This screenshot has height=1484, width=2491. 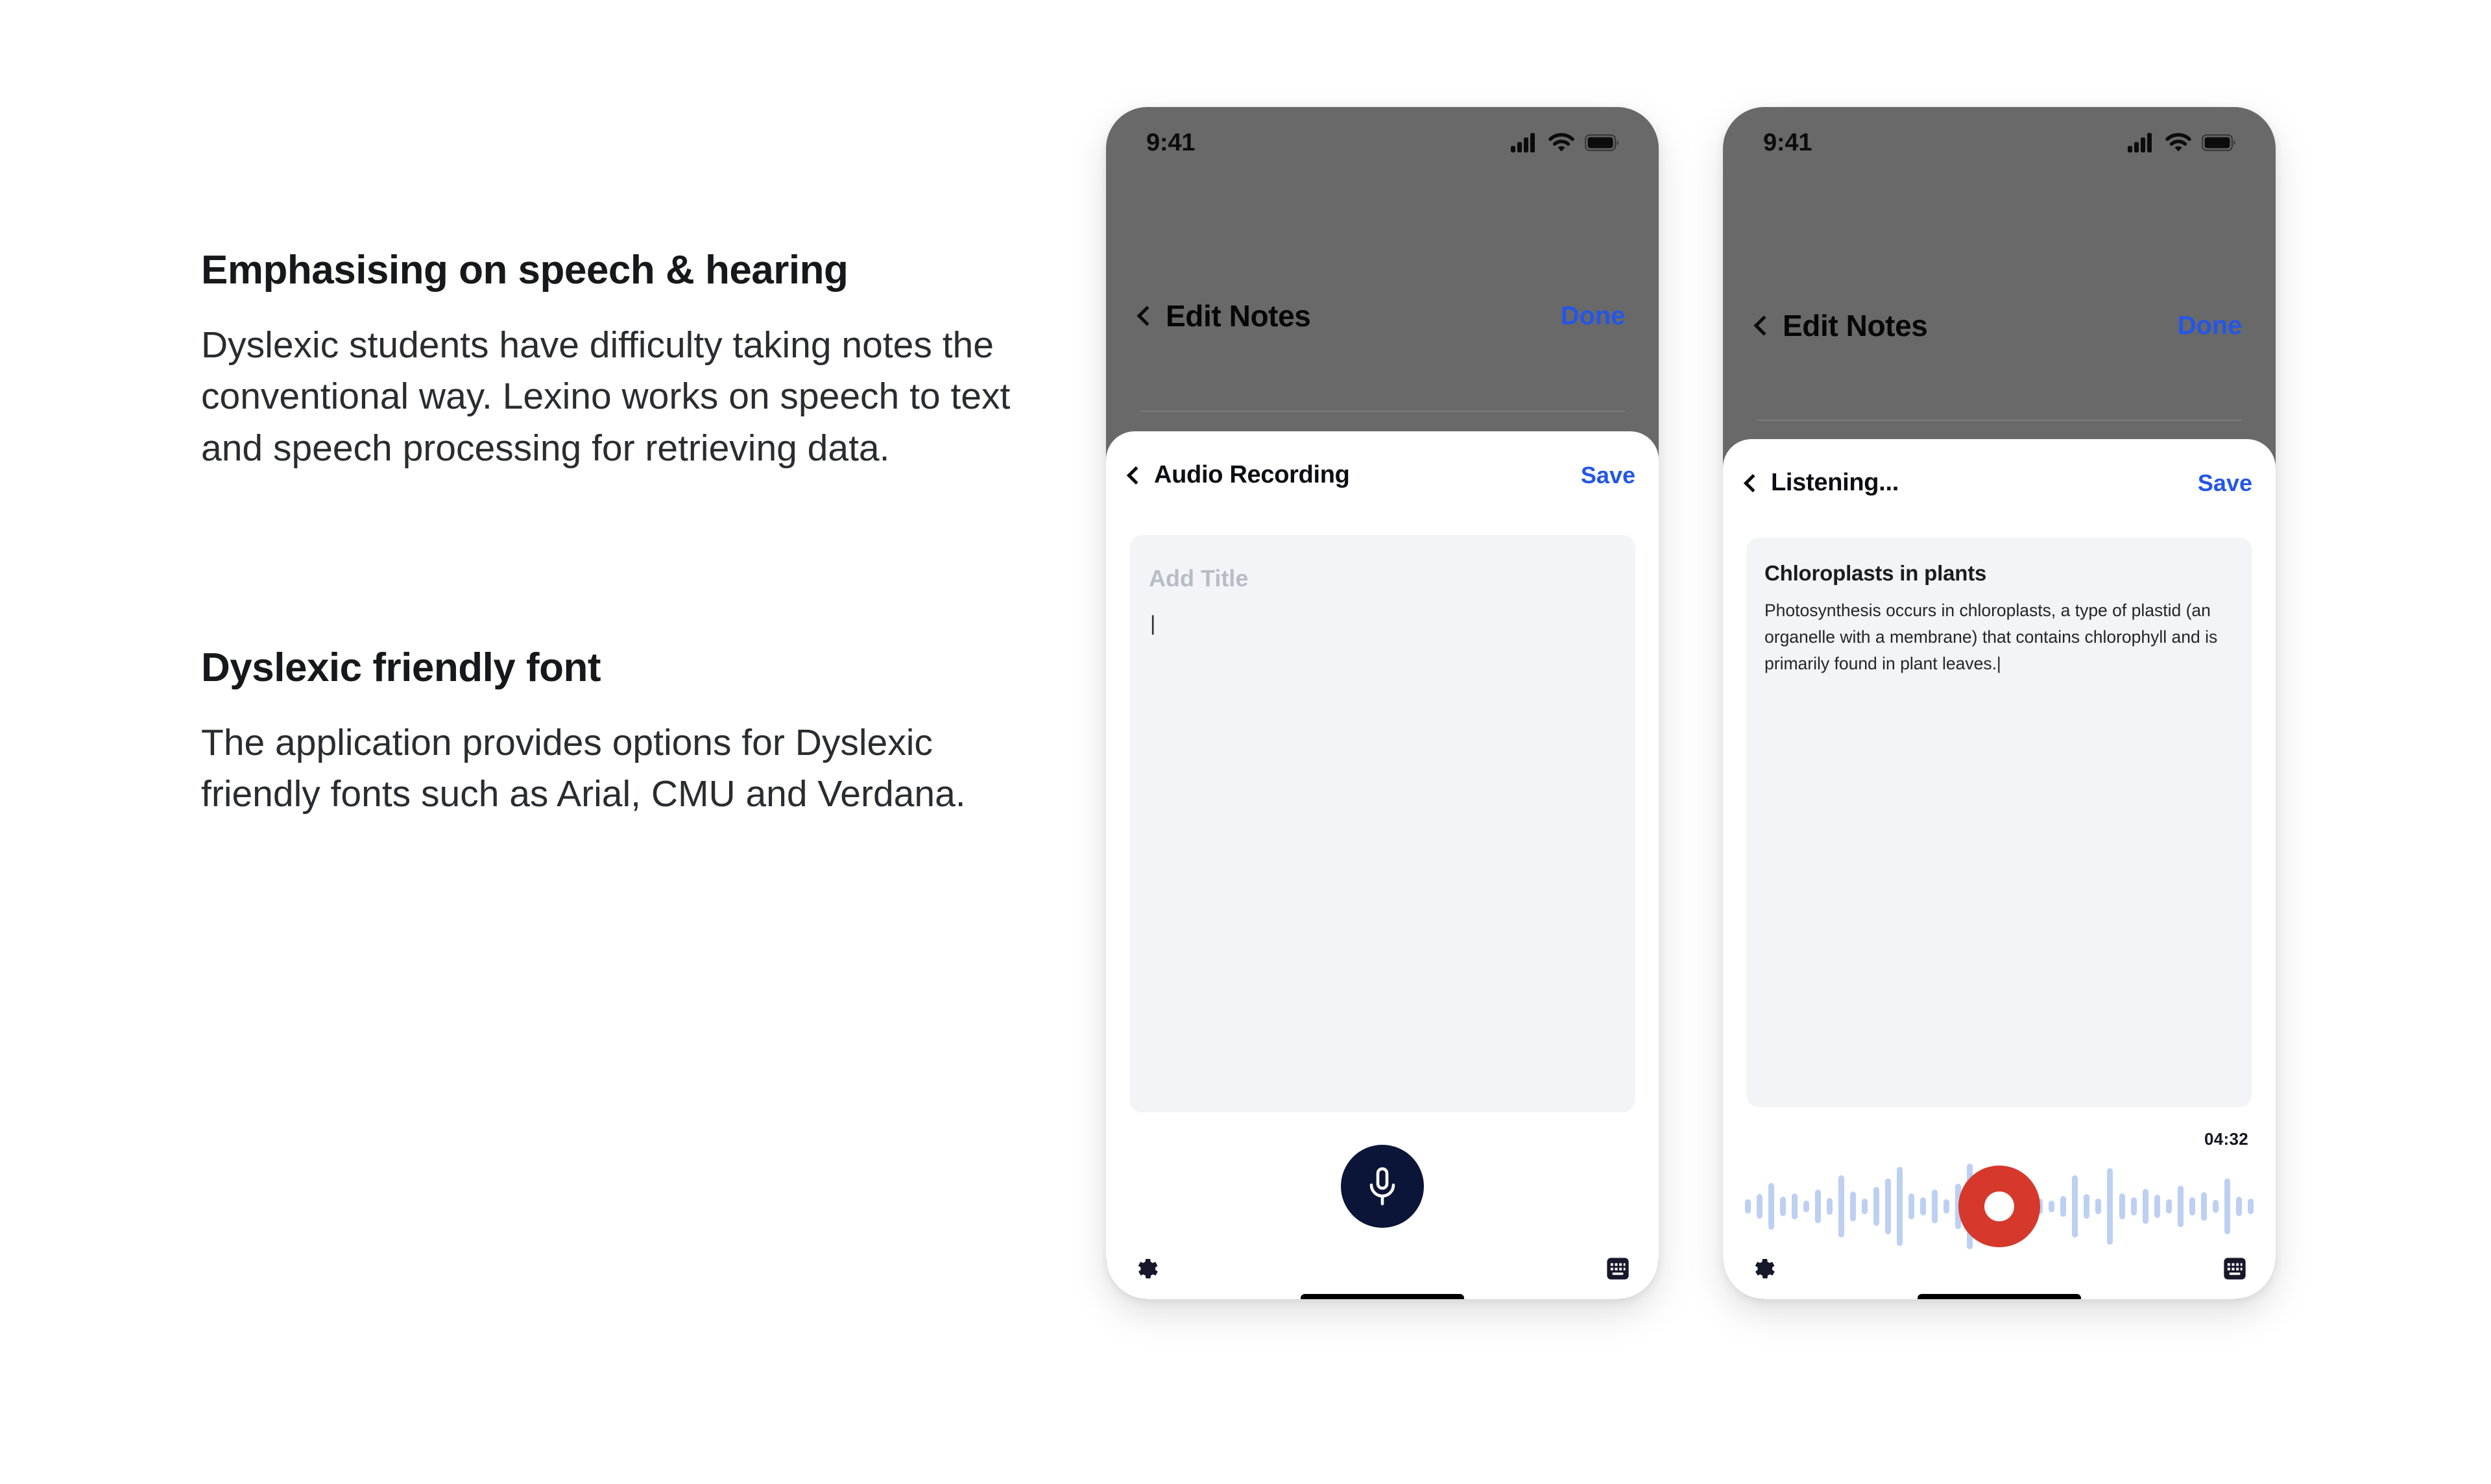 I want to click on note-editor-card: Add Title |, so click(x=1382, y=823).